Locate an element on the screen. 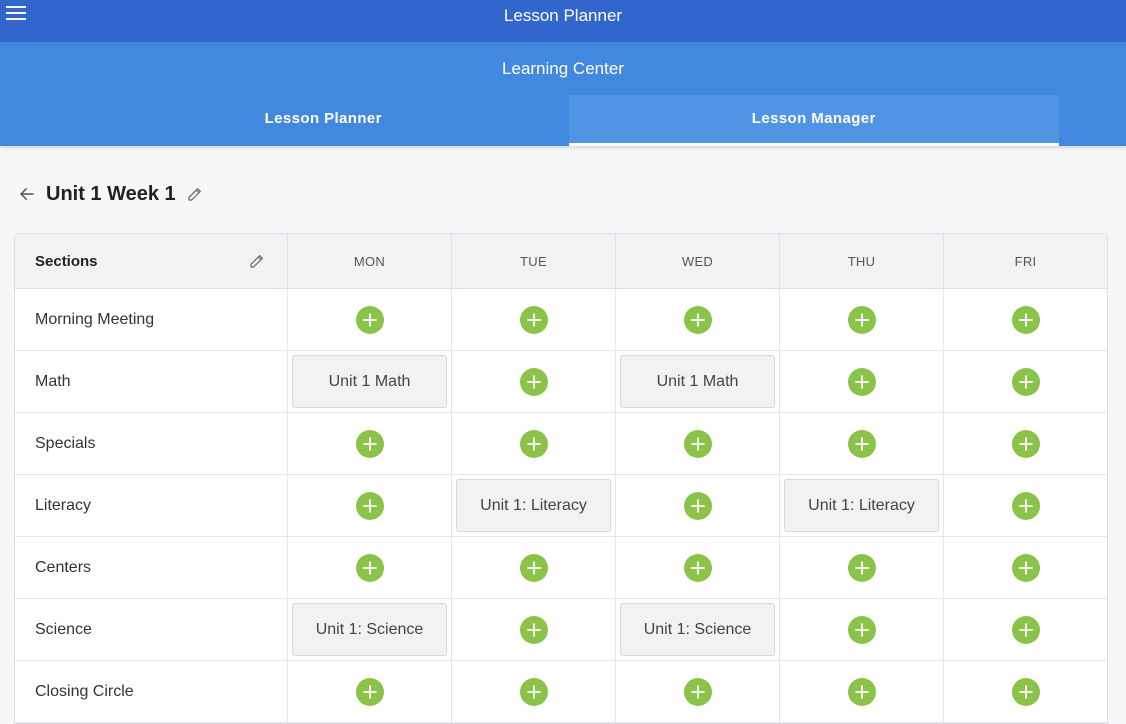 Image resolution: width=1126 pixels, height=724 pixels. app-bar: Lesson Planner is located at coordinates (563, 21).